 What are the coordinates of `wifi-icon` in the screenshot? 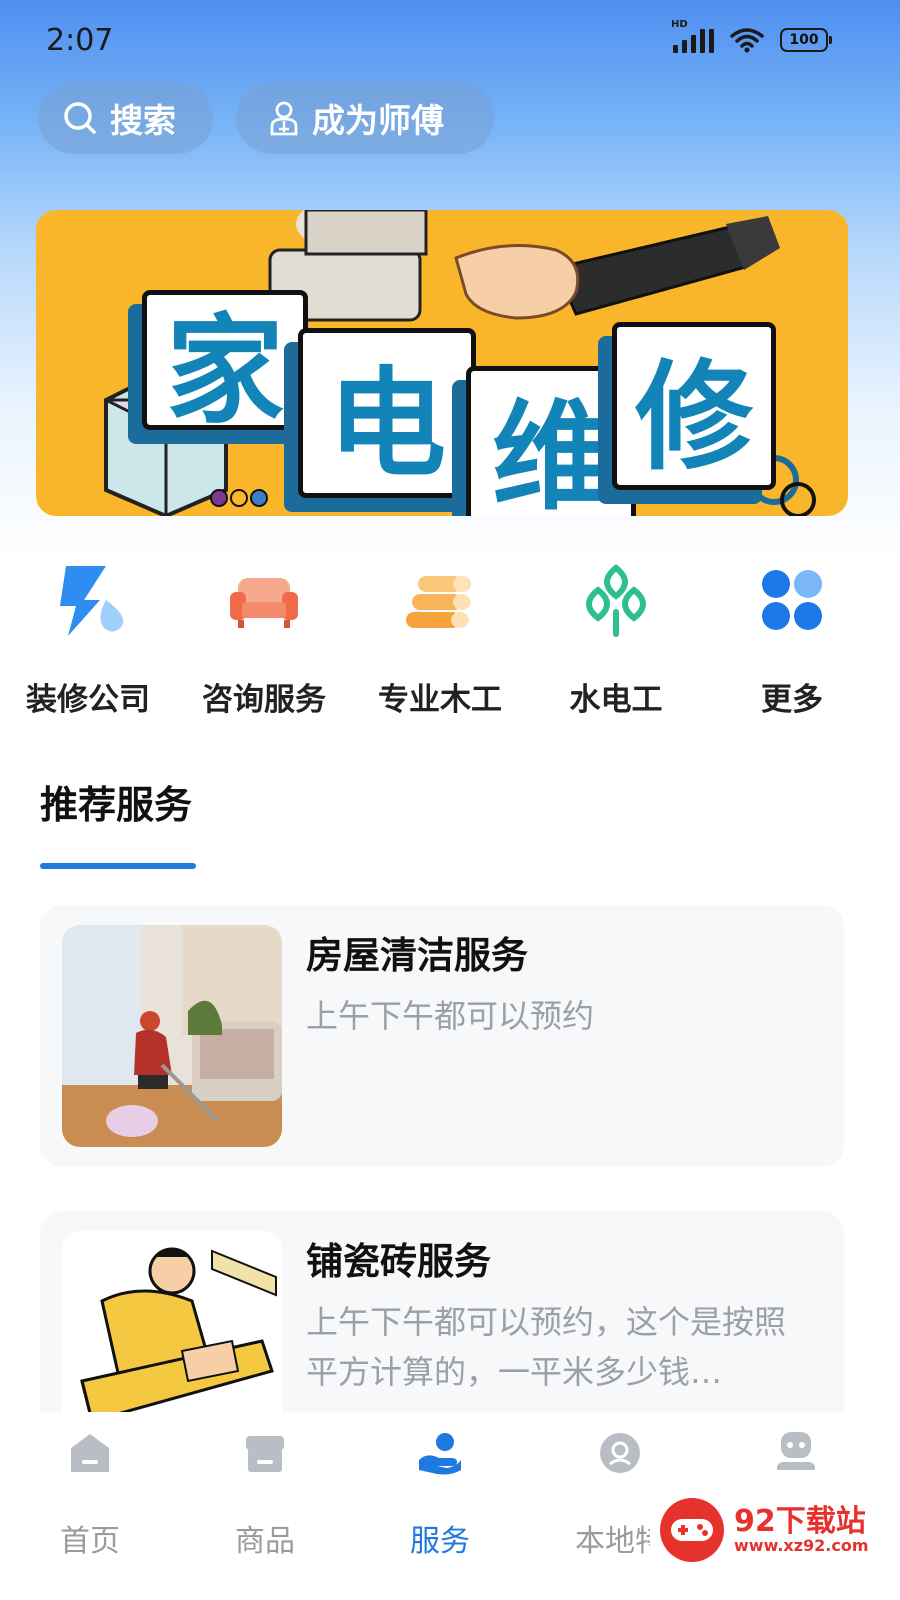 It's located at (747, 40).